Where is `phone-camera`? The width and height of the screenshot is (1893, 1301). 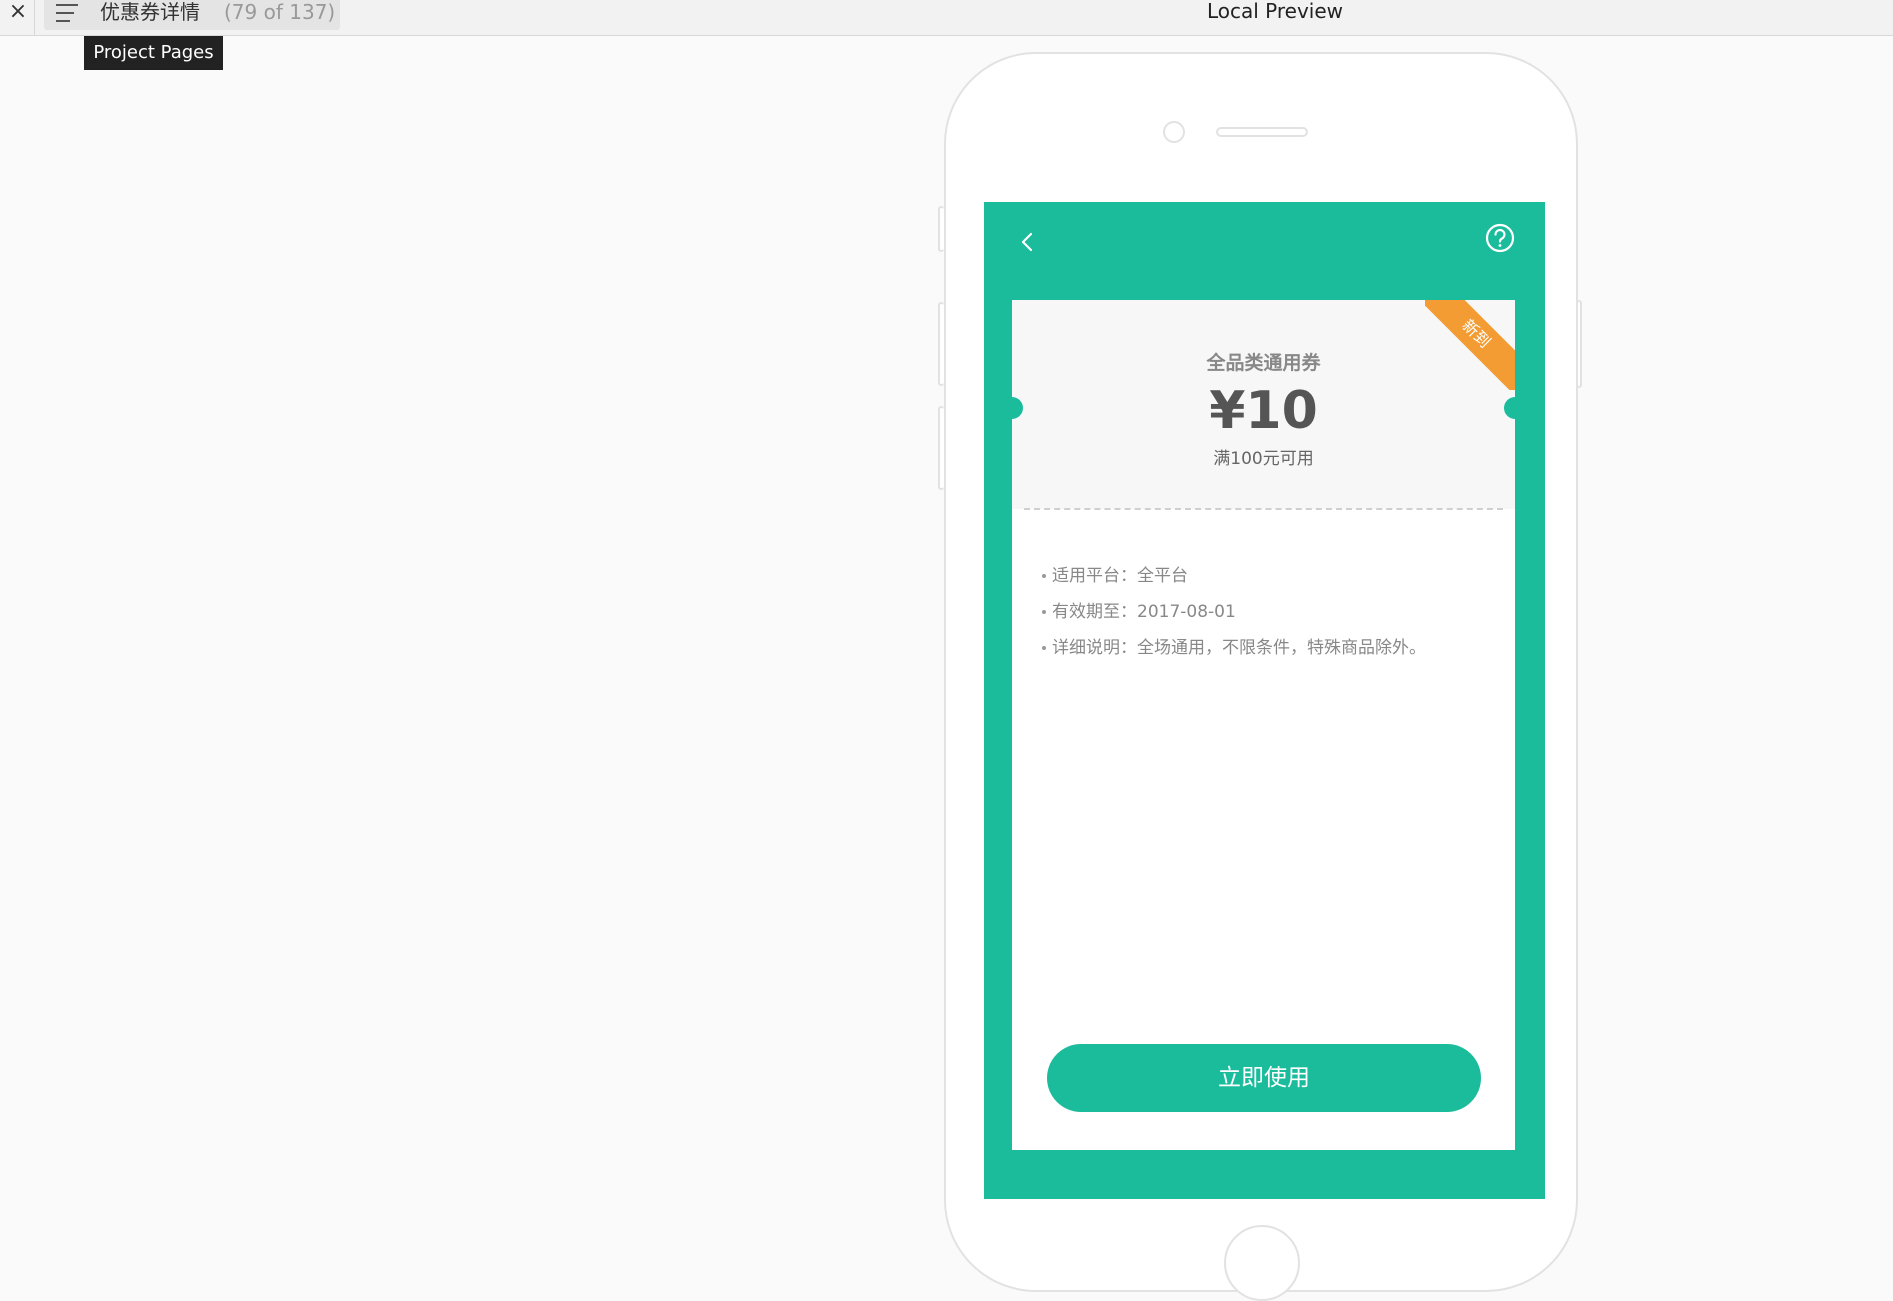 phone-camera is located at coordinates (1174, 132).